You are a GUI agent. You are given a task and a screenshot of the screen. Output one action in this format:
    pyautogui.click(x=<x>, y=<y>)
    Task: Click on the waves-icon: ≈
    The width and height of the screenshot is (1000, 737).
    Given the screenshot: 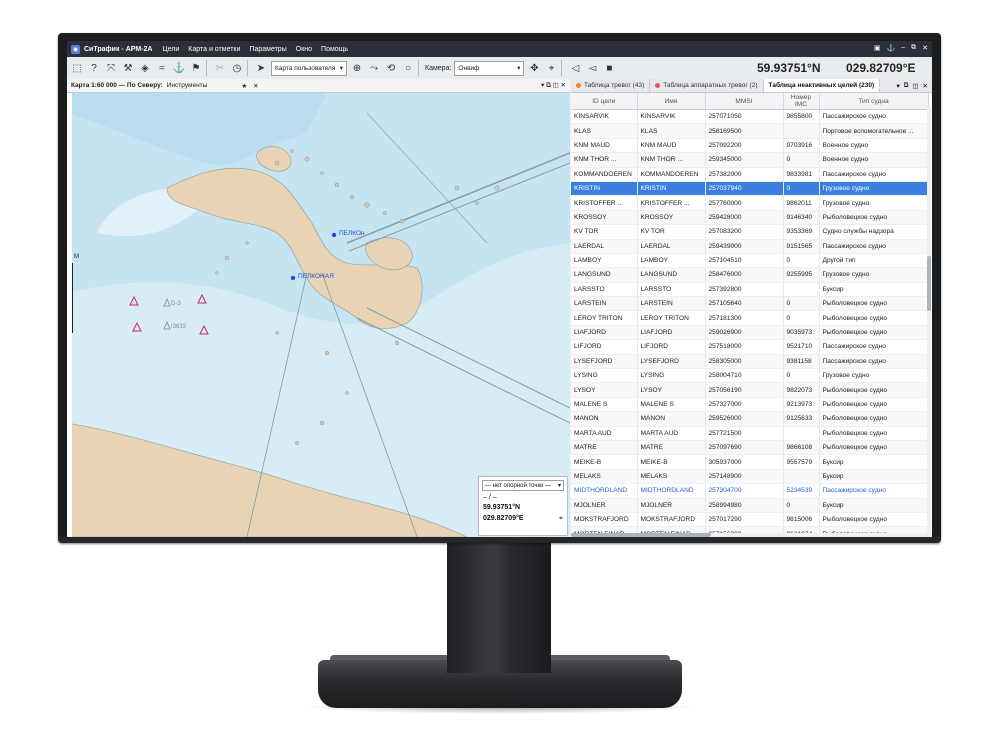 What is the action you would take?
    pyautogui.click(x=162, y=68)
    